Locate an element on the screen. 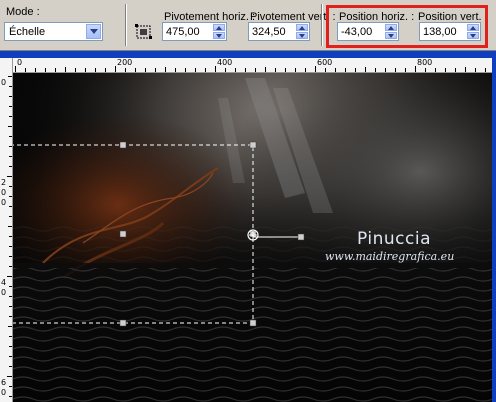 This screenshot has width=496, height=402. pivot-horiz-up-button is located at coordinates (219, 27).